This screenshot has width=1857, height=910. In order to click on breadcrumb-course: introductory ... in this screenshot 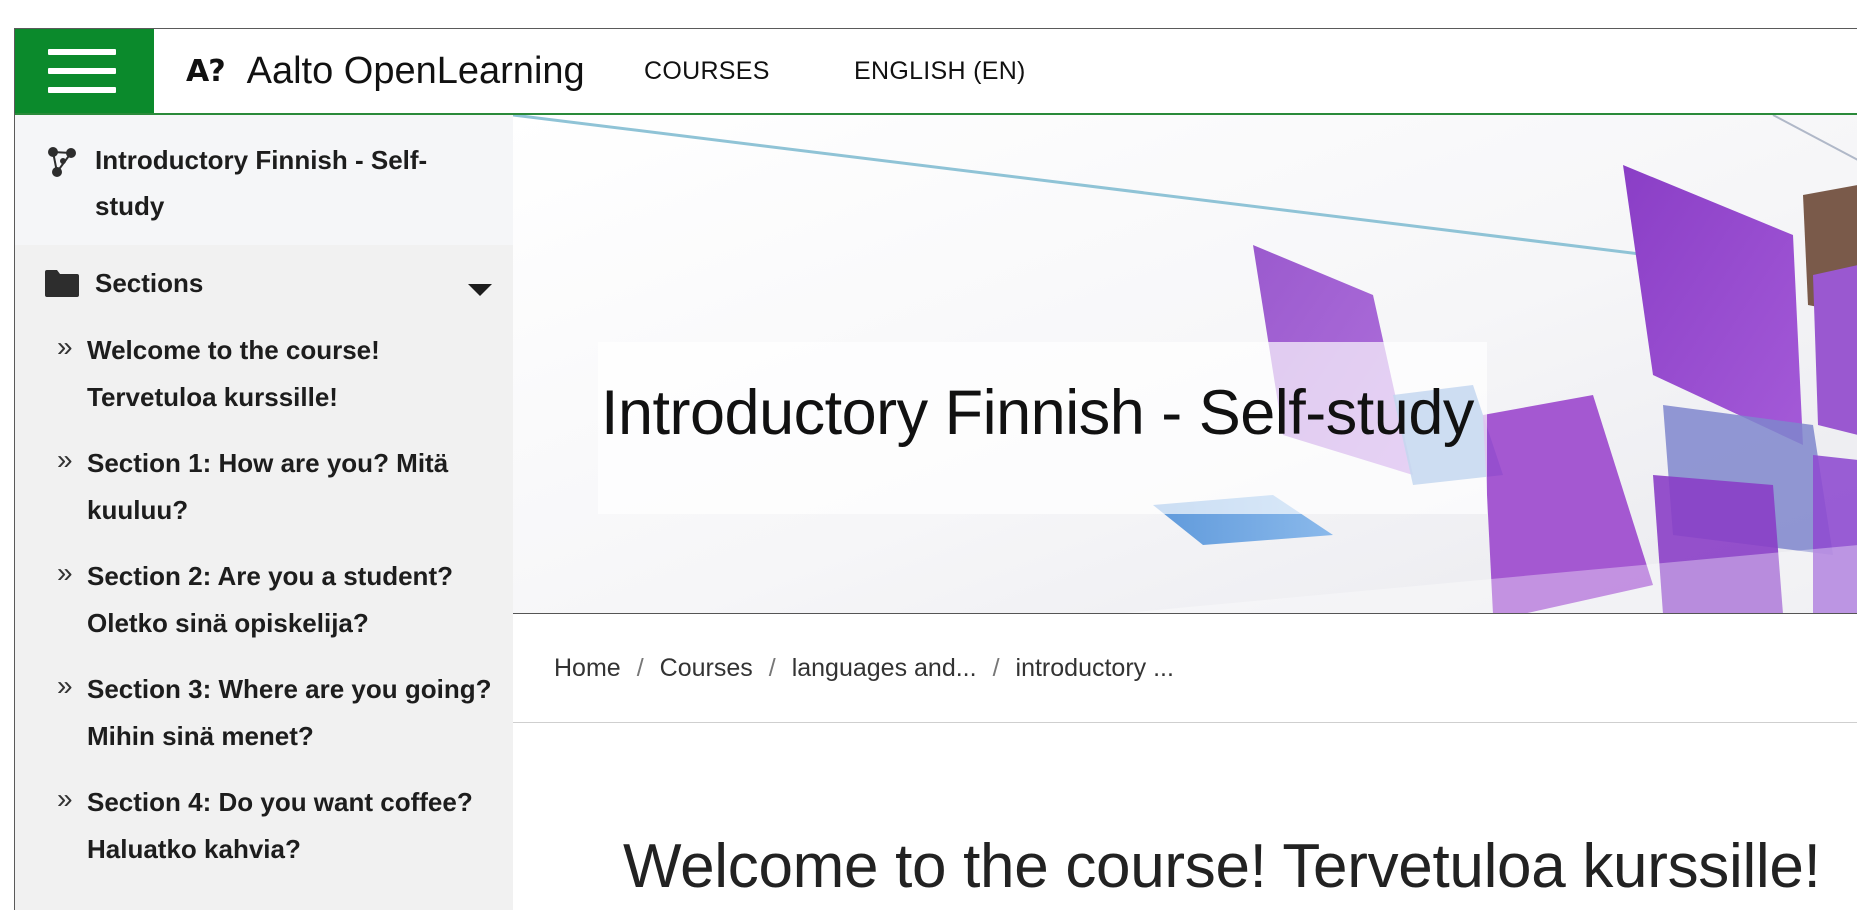, I will do `click(1095, 668)`.